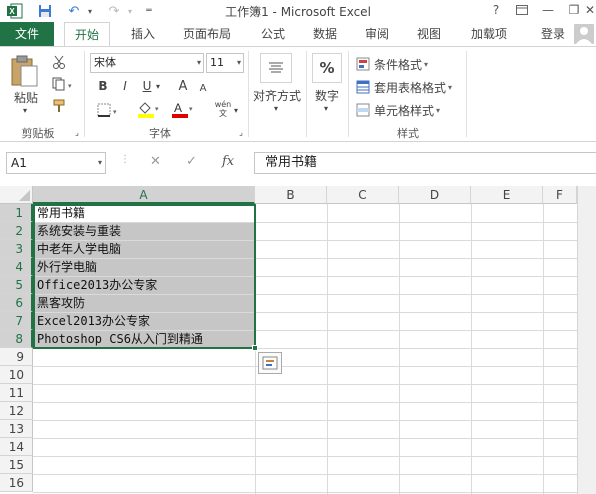 This screenshot has width=596, height=494. Describe the element at coordinates (144, 213) in the screenshot. I see `cell-a1: 常用书籍` at that location.